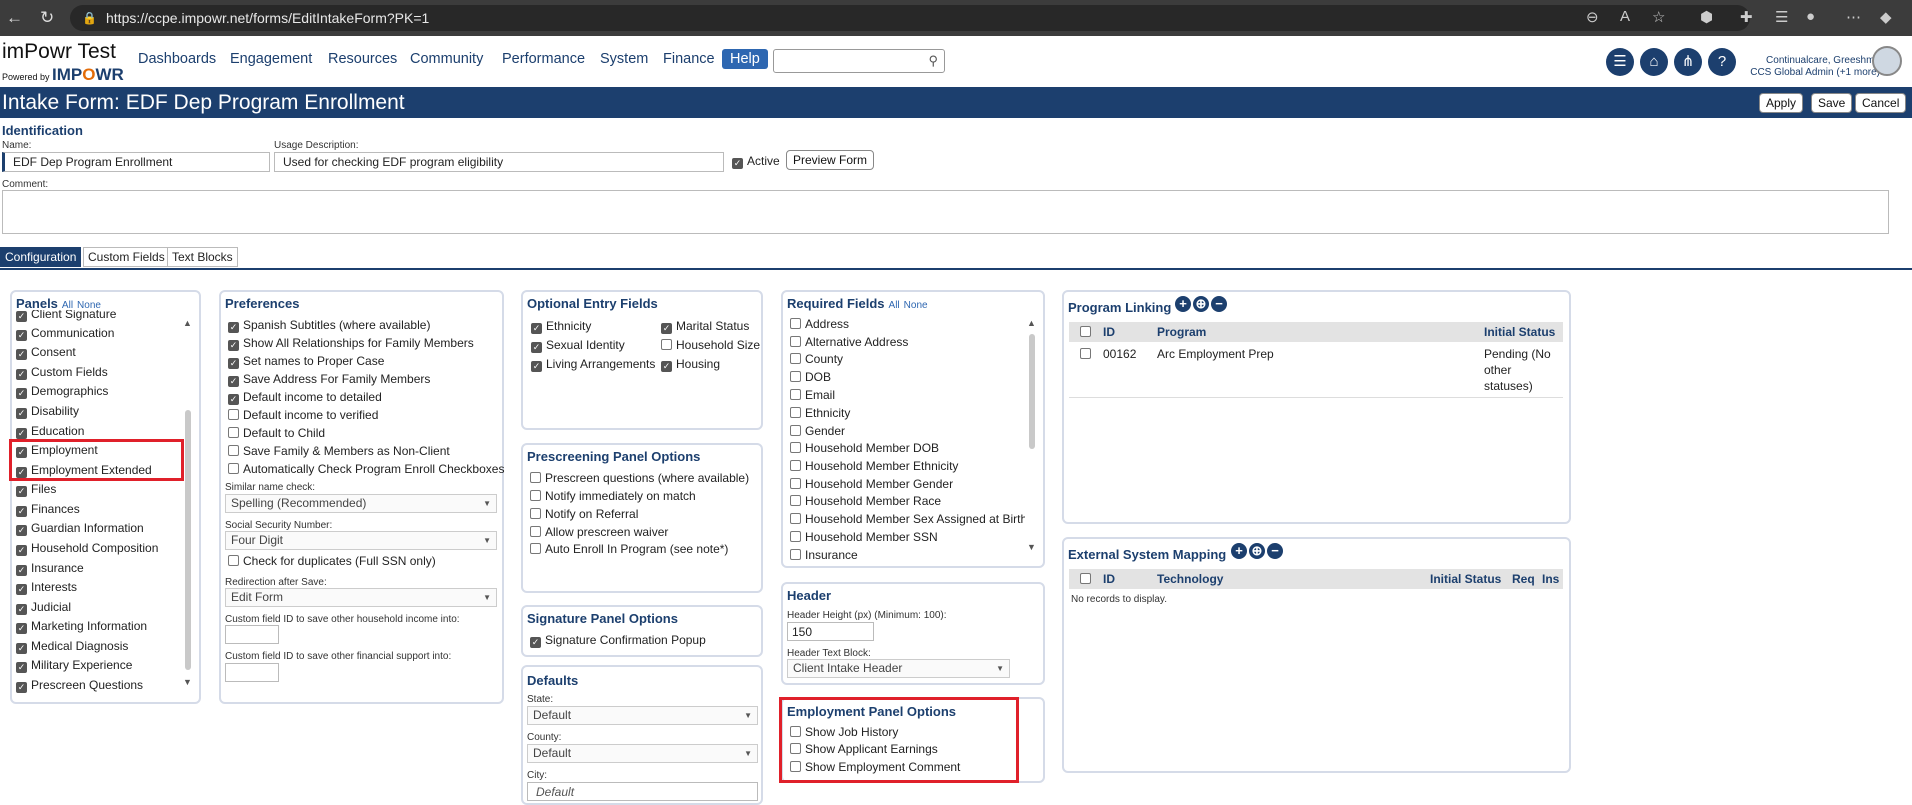  What do you see at coordinates (819, 324) in the screenshot?
I see `required-item: Address` at bounding box center [819, 324].